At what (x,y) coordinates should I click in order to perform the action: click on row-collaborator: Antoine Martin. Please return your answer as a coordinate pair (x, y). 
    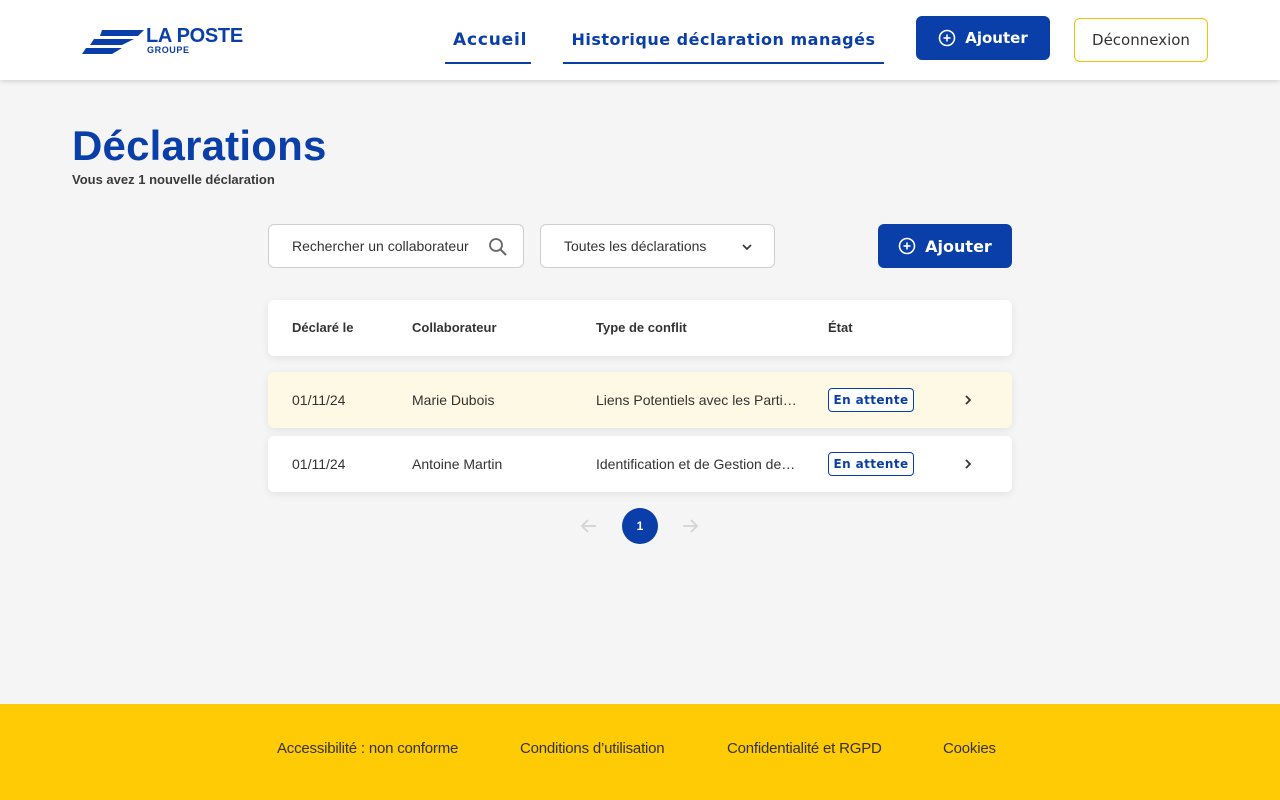
    Looking at the image, I should click on (457, 464).